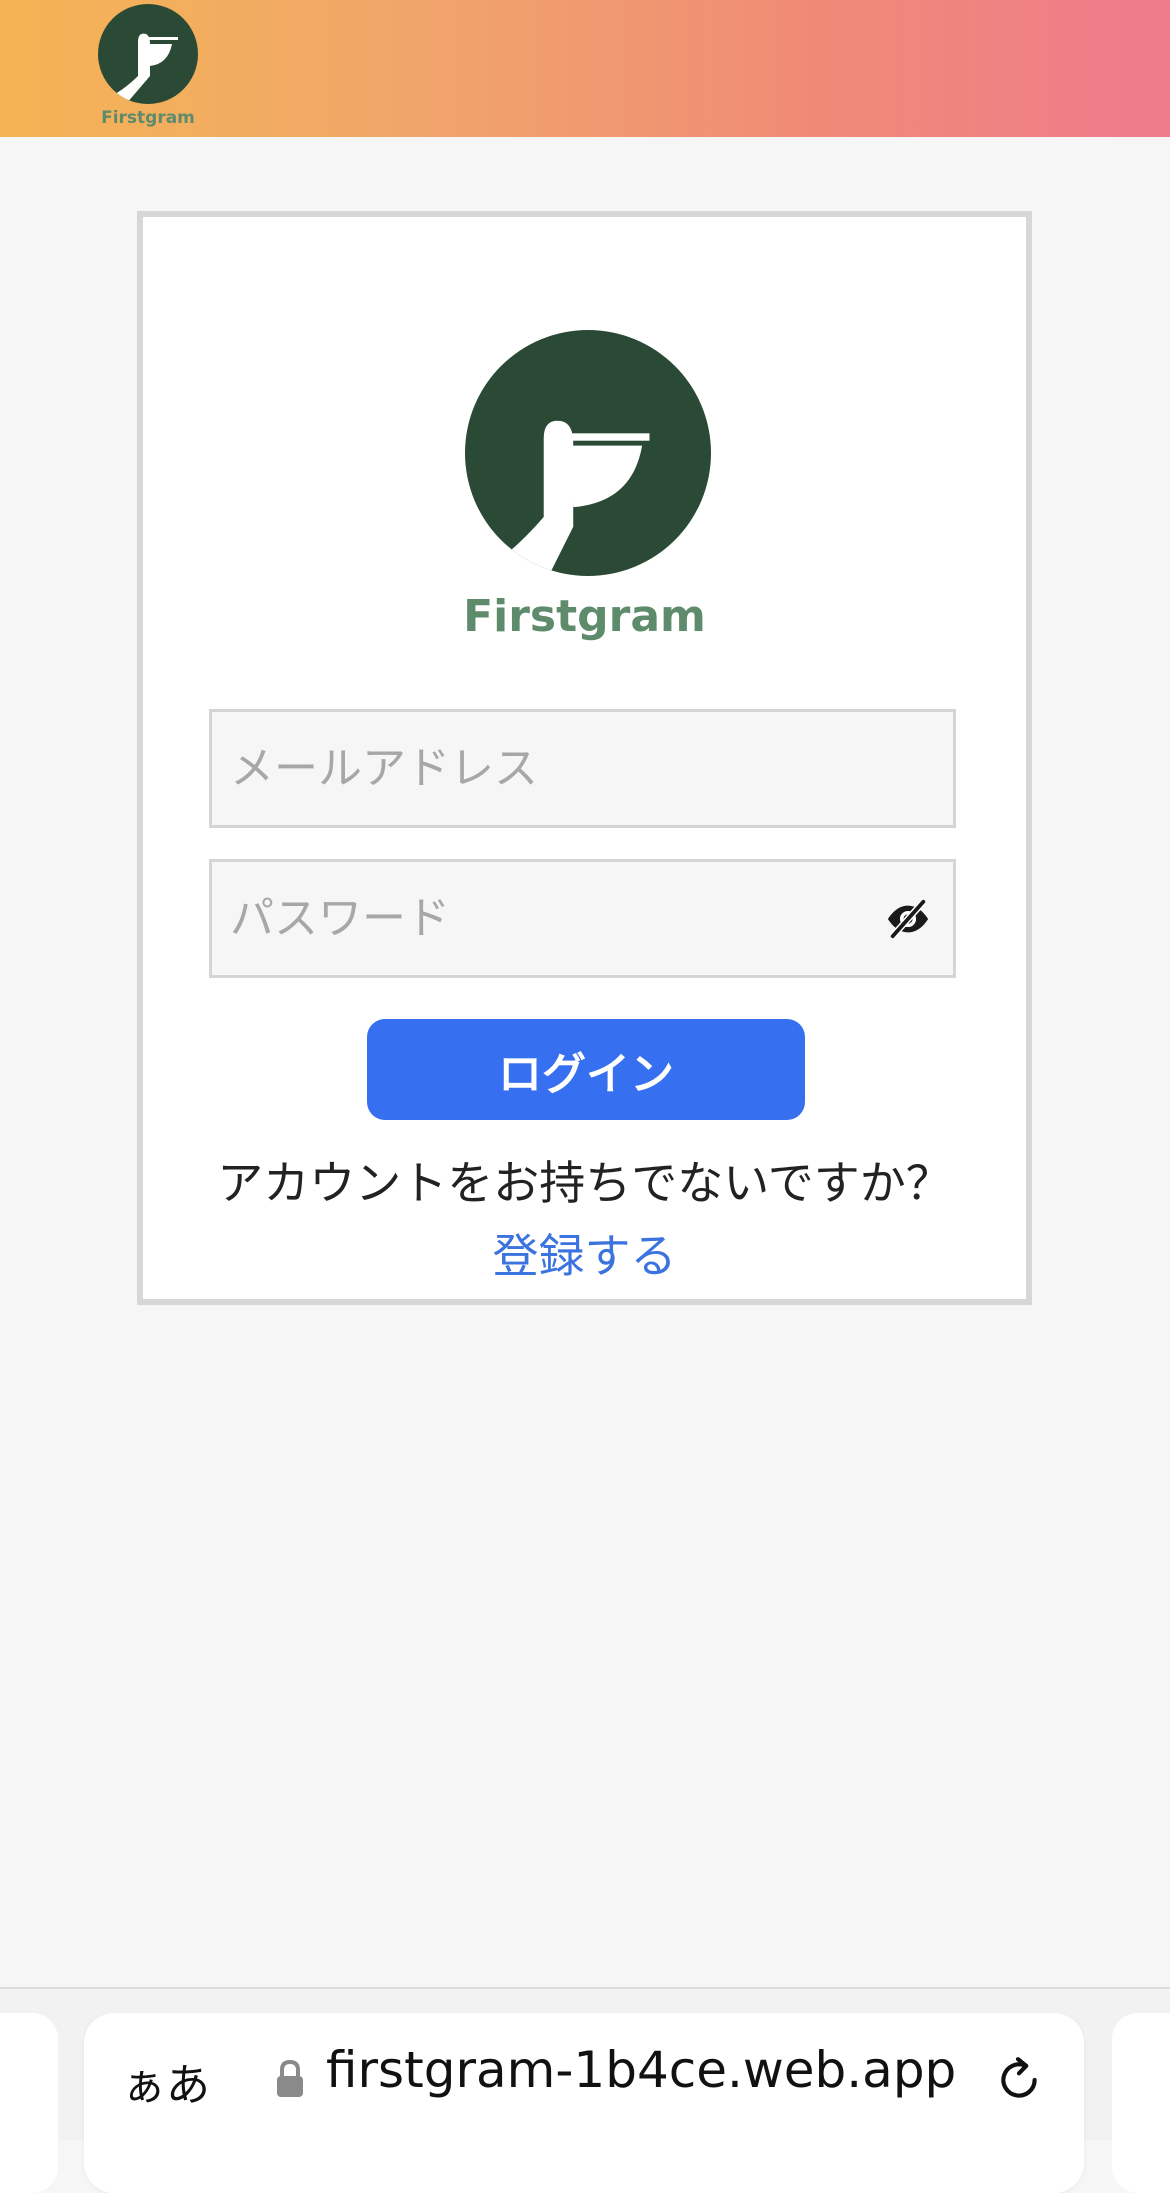 Image resolution: width=1170 pixels, height=2193 pixels. Describe the element at coordinates (908, 919) in the screenshot. I see `eye-slash-icon` at that location.